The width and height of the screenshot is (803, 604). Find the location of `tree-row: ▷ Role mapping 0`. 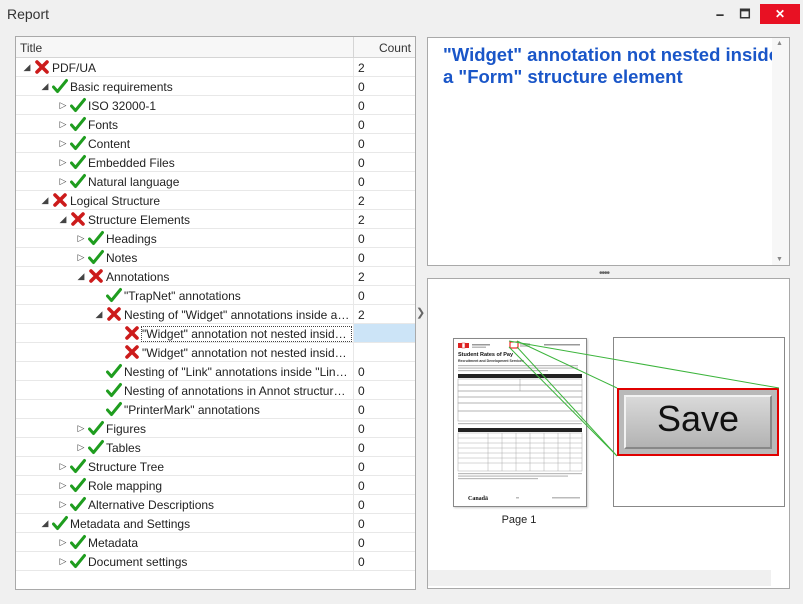

tree-row: ▷ Role mapping 0 is located at coordinates (215, 485).